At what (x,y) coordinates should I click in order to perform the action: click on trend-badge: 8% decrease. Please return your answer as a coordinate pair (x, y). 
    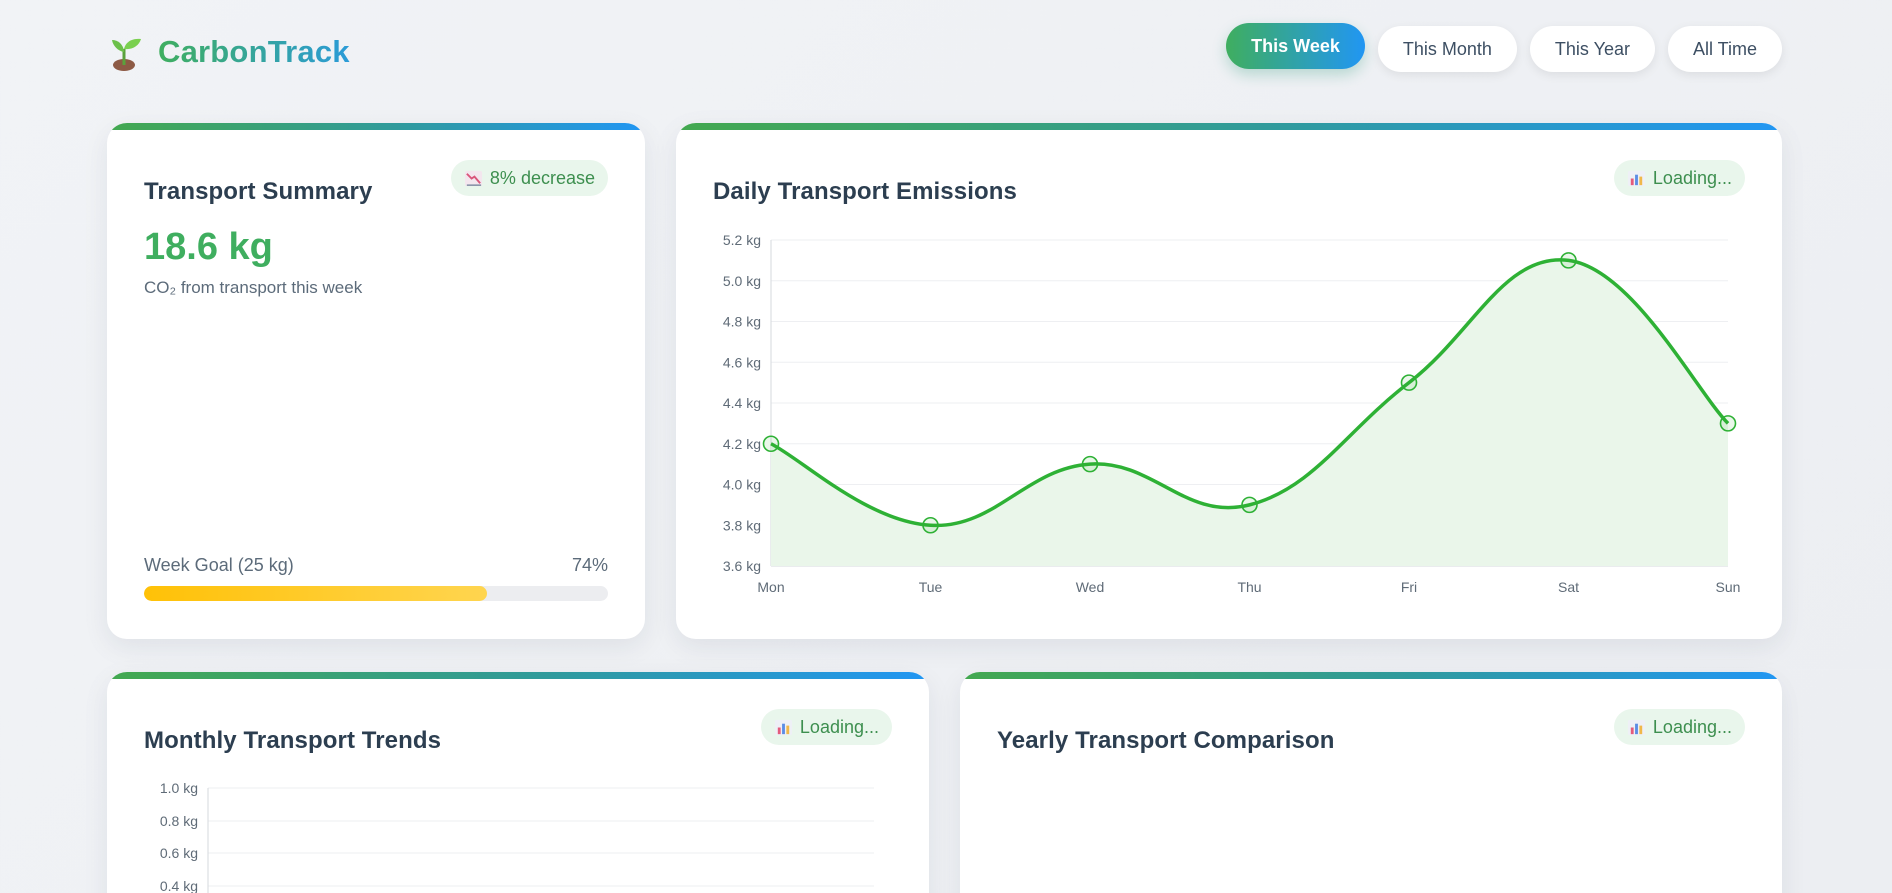
    Looking at the image, I should click on (529, 178).